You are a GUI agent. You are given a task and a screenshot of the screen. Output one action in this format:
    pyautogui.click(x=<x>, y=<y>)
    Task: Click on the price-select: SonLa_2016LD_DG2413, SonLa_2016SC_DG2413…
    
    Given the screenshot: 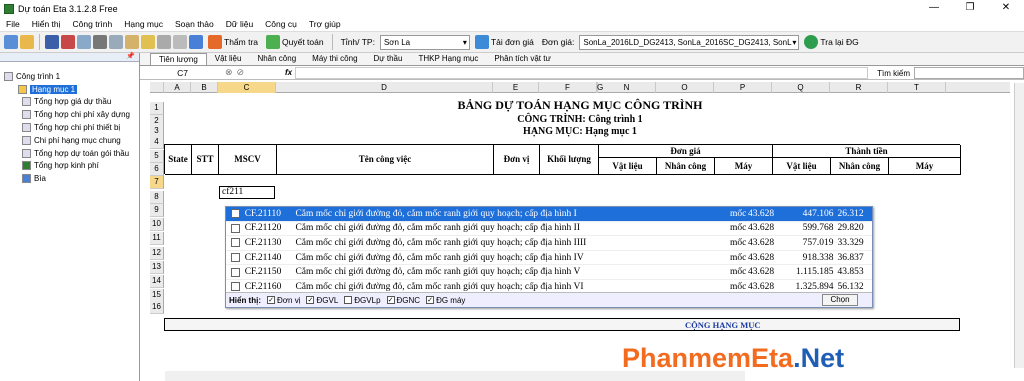 What is the action you would take?
    pyautogui.click(x=689, y=42)
    